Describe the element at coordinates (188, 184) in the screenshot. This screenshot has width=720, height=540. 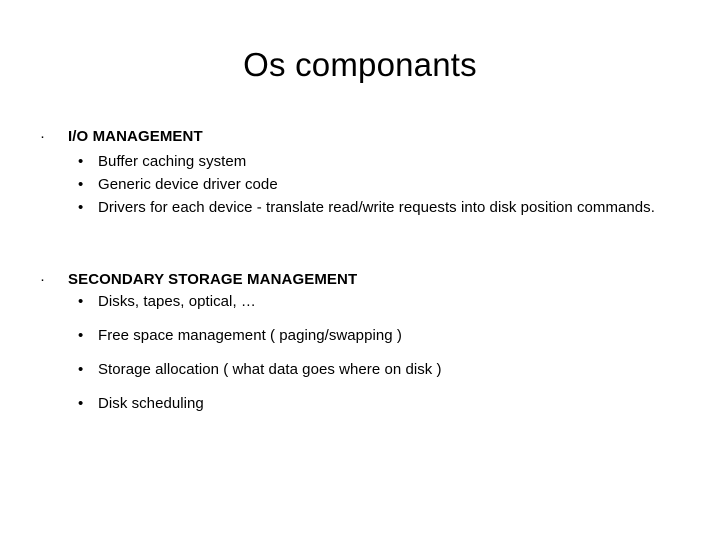
I see `list-item-label: Generic device driver code` at that location.